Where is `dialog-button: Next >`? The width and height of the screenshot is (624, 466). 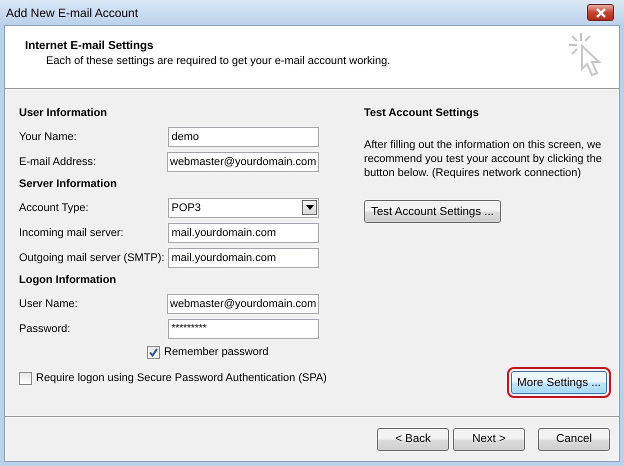 dialog-button: Next > is located at coordinates (489, 439).